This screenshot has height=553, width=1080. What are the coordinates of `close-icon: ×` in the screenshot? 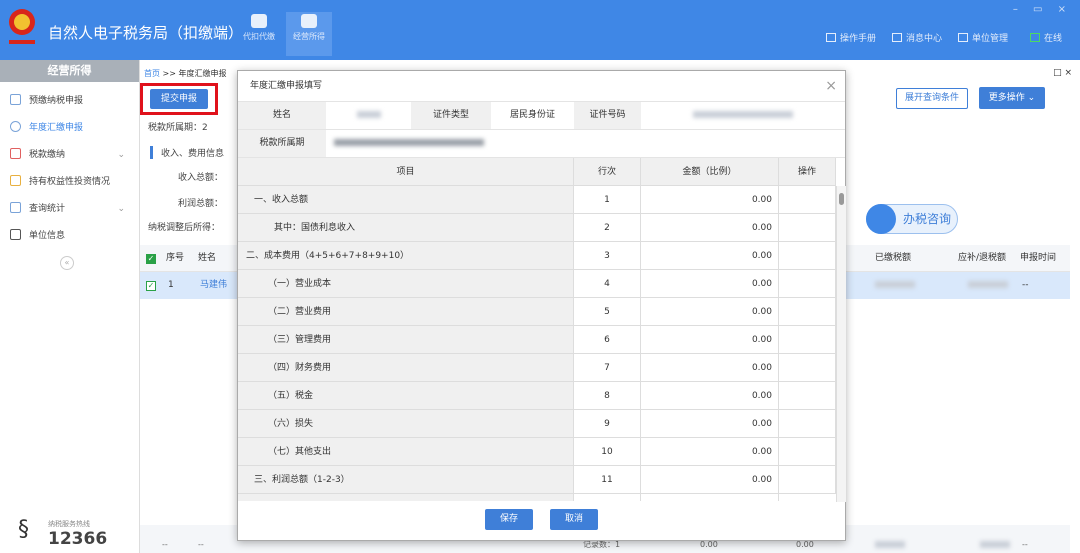 It's located at (831, 86).